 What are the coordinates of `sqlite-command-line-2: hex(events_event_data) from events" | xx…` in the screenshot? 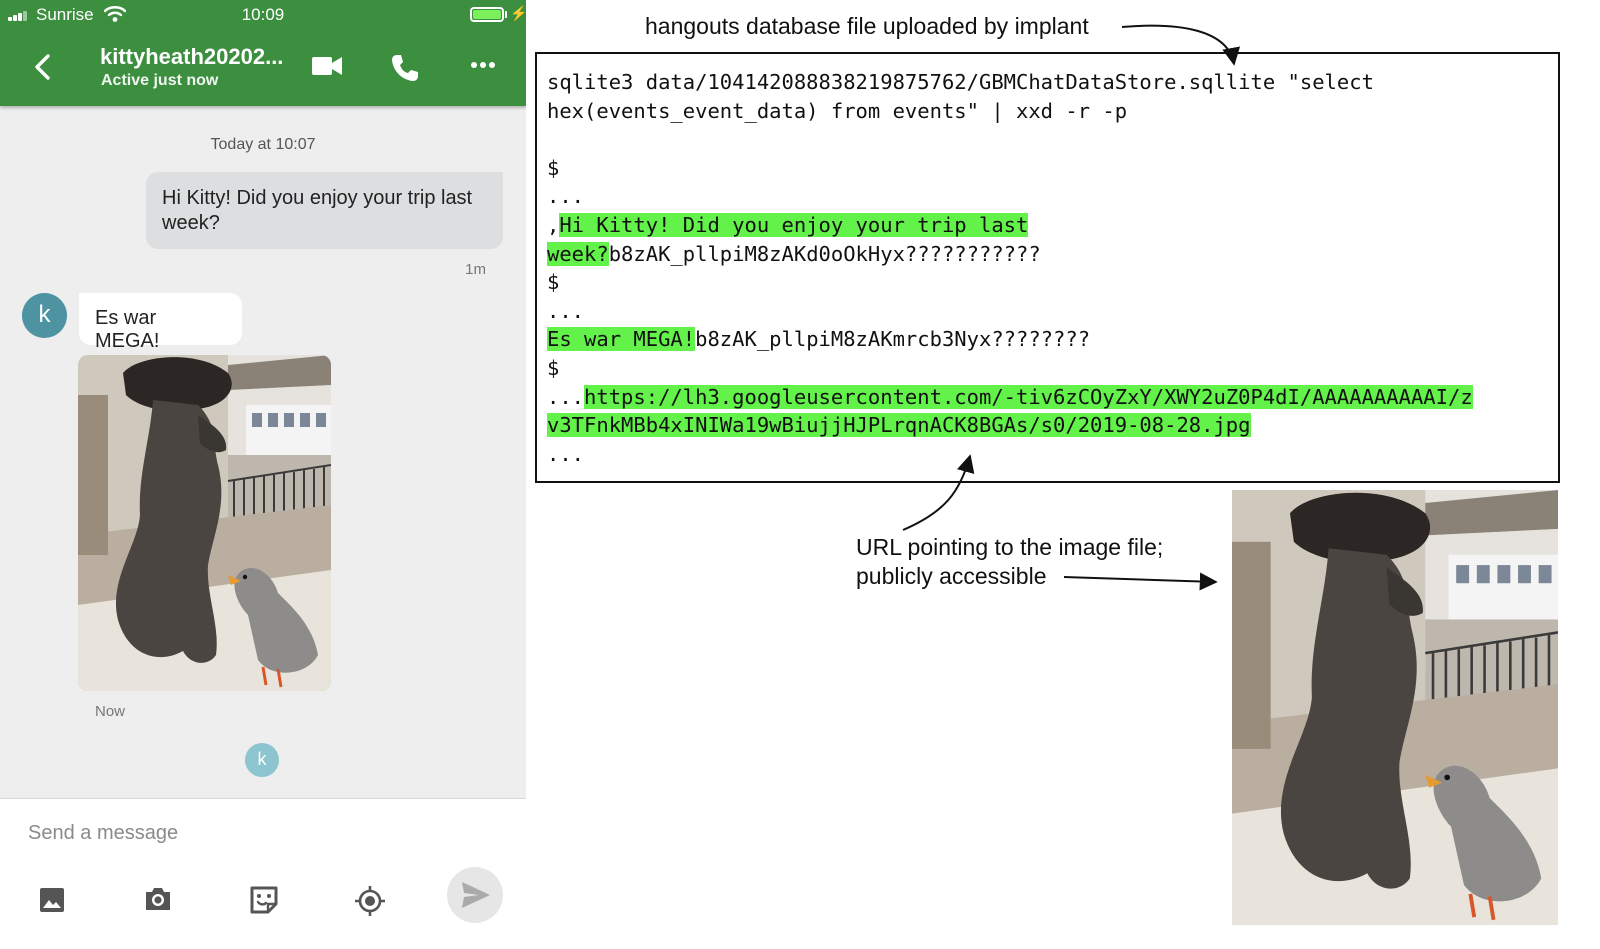 It's located at (837, 110).